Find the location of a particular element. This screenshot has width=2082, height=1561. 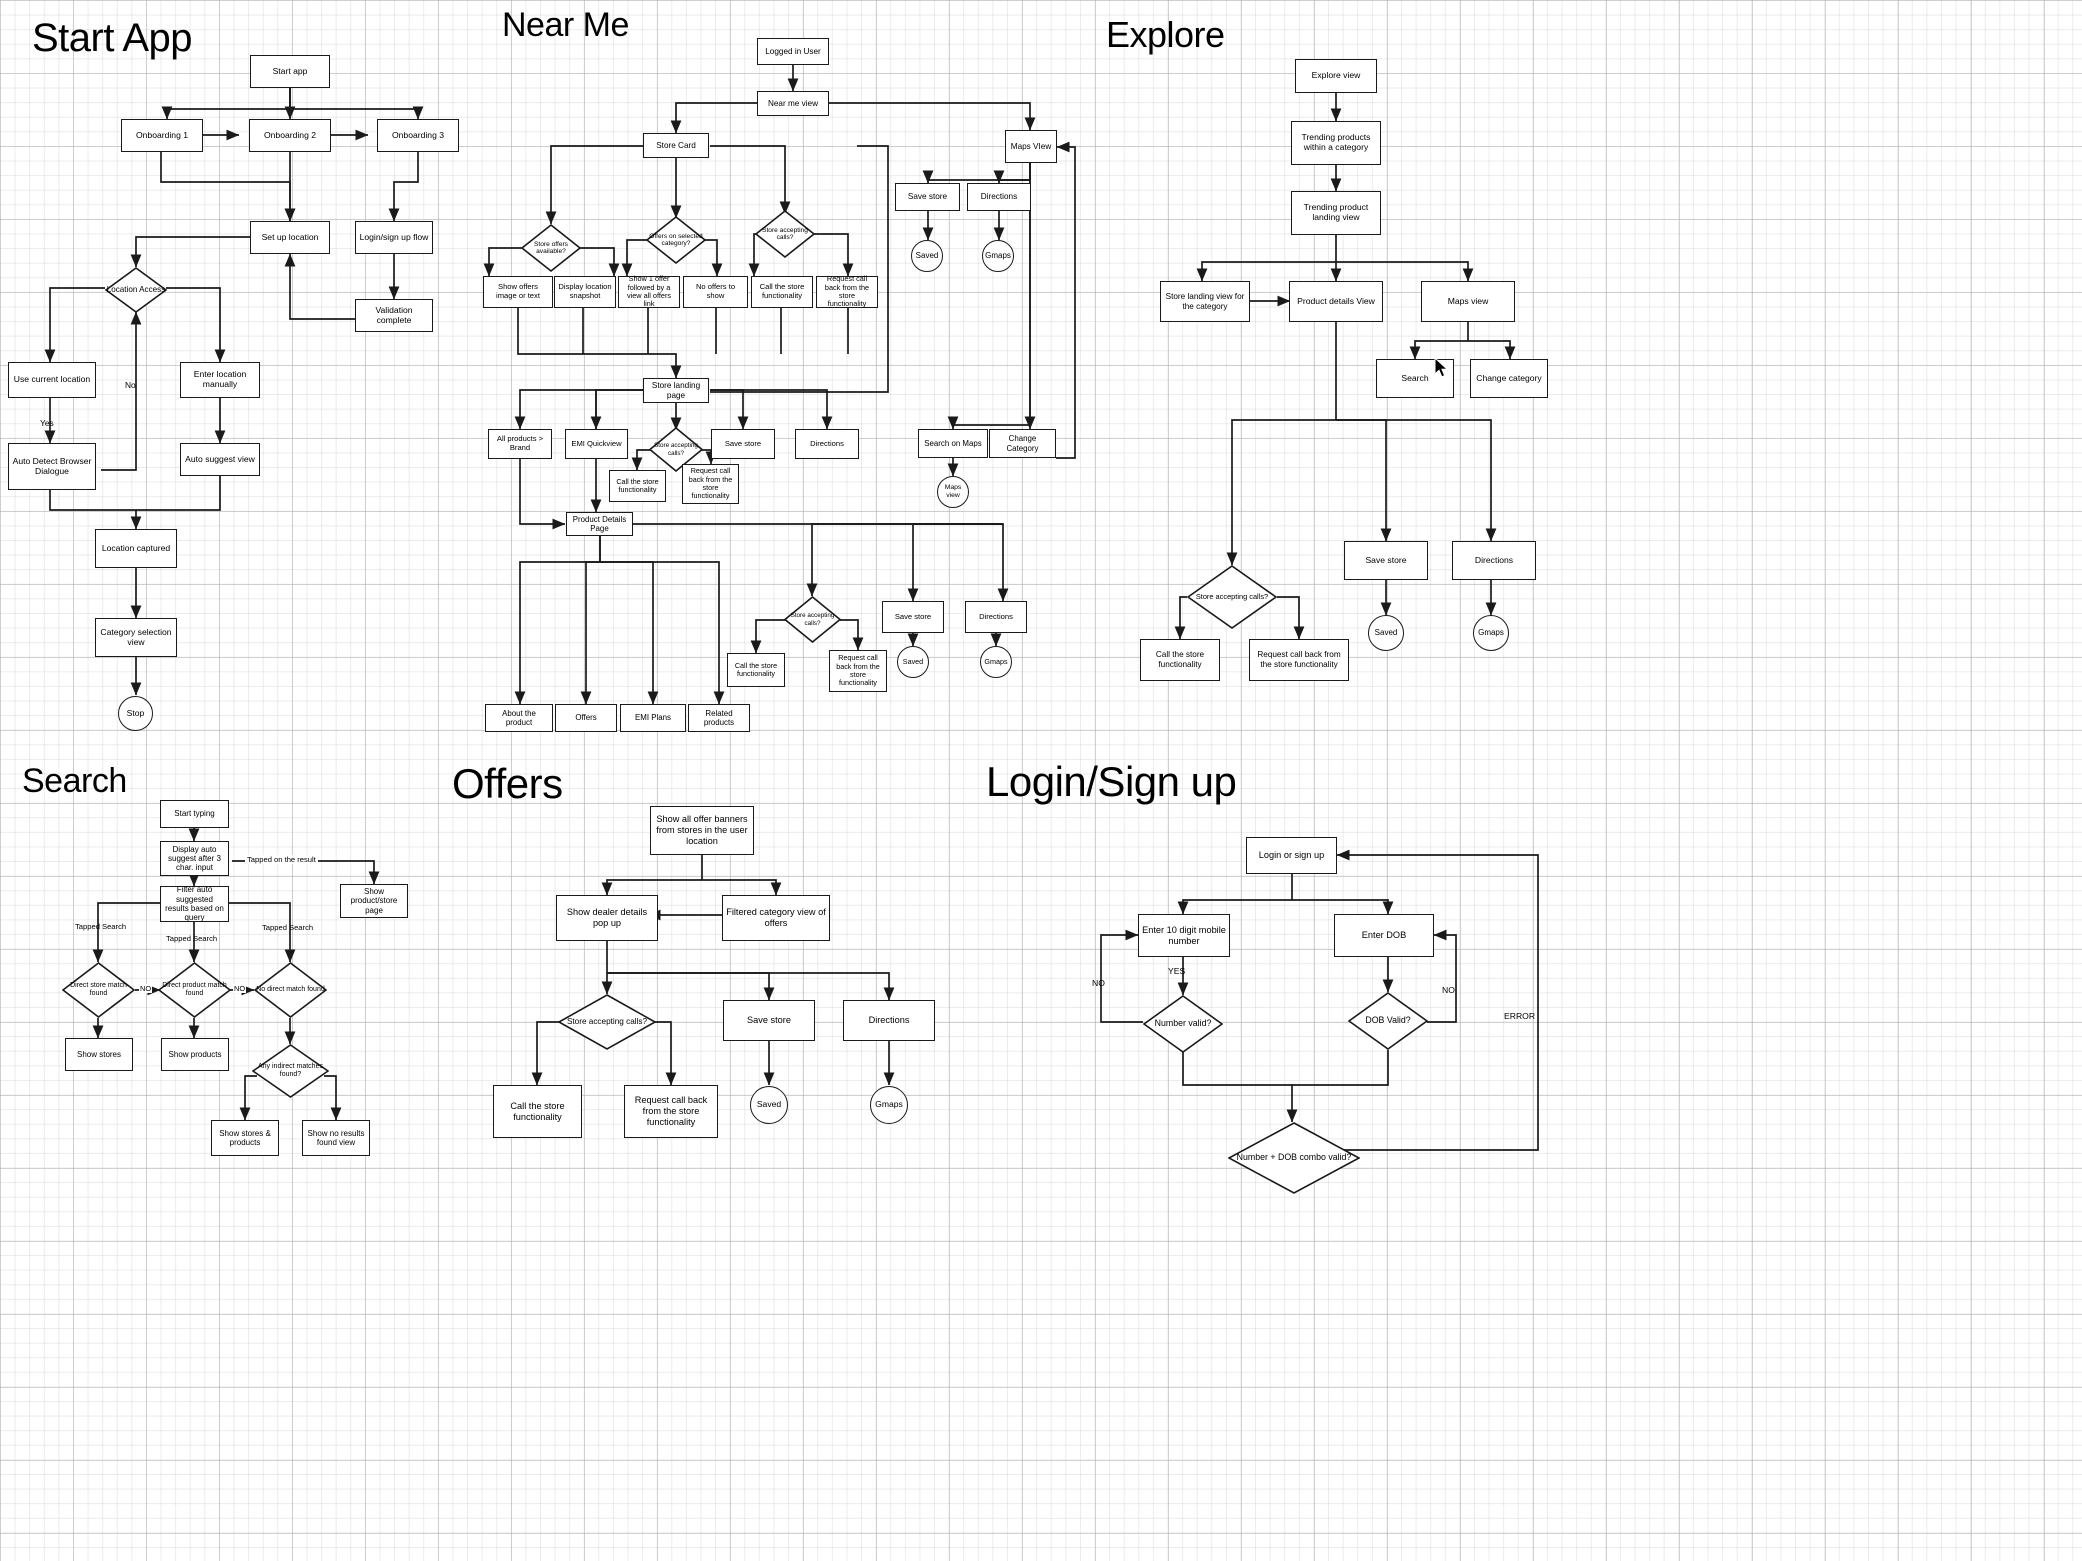

node-emi-quickview: EMI Quickview is located at coordinates (596, 444).